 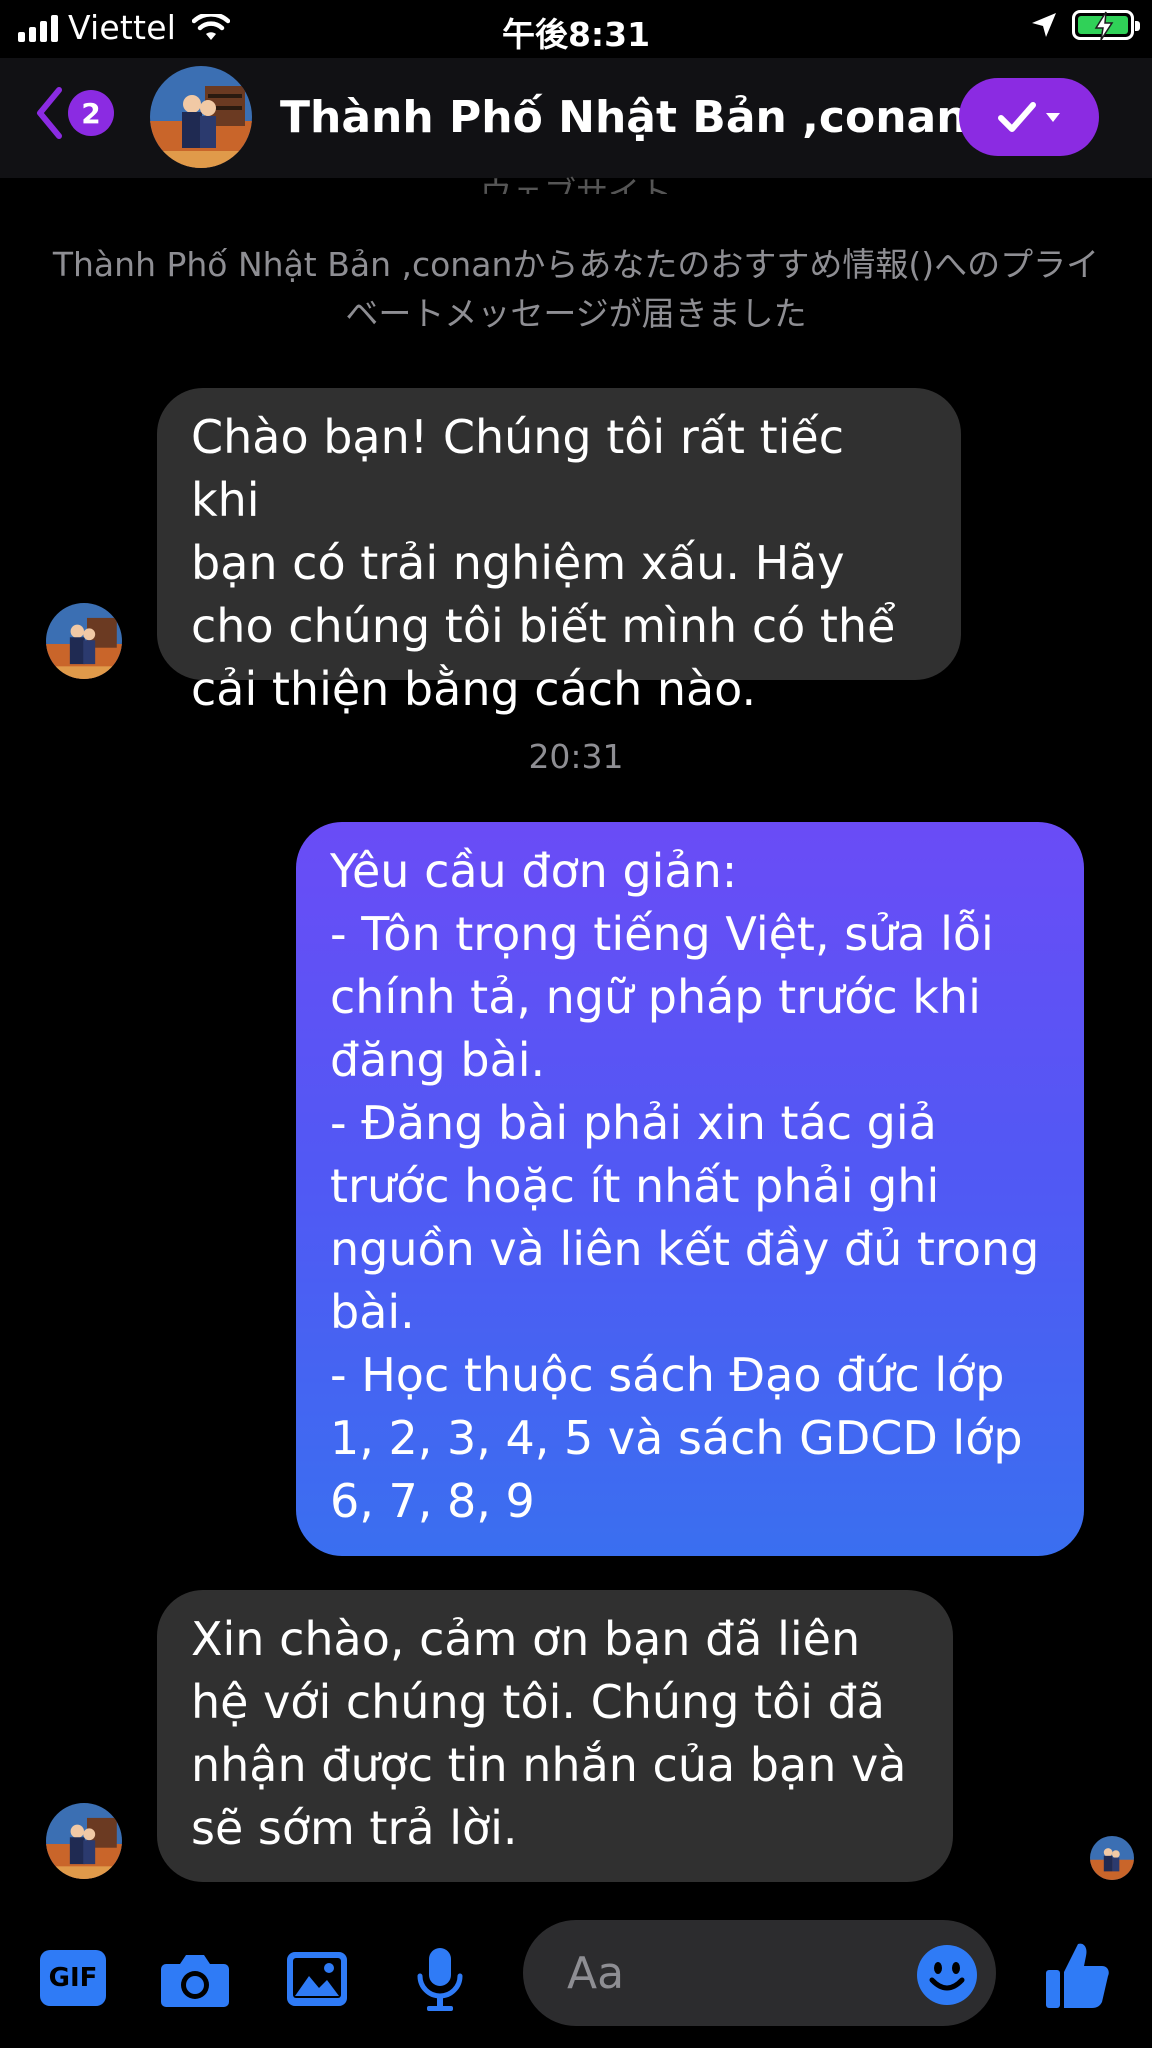 I want to click on back-button: 2, so click(x=74, y=113).